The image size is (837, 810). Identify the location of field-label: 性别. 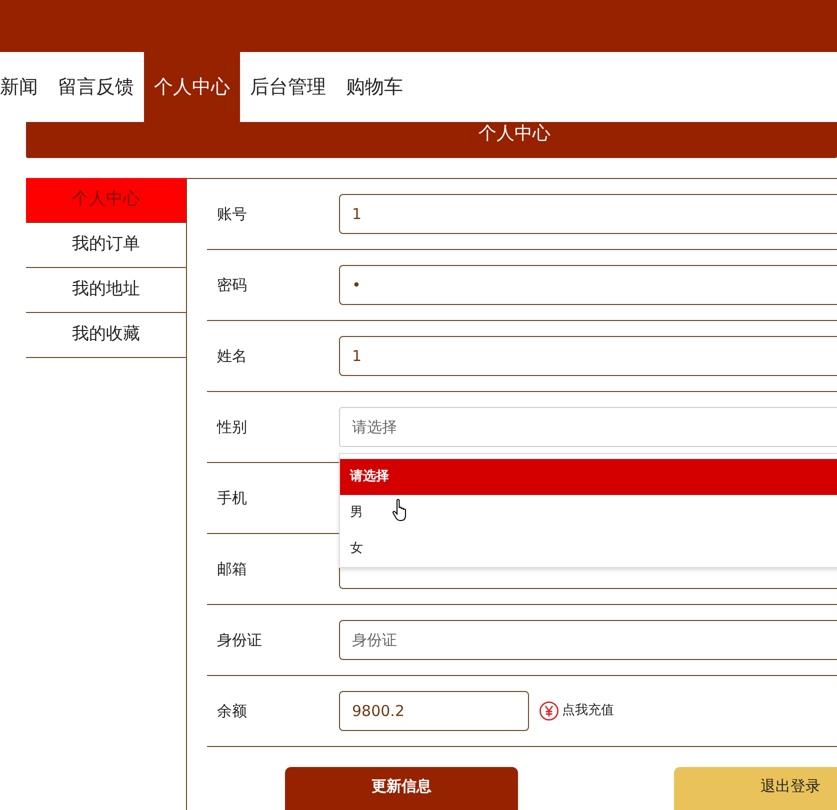
(232, 427).